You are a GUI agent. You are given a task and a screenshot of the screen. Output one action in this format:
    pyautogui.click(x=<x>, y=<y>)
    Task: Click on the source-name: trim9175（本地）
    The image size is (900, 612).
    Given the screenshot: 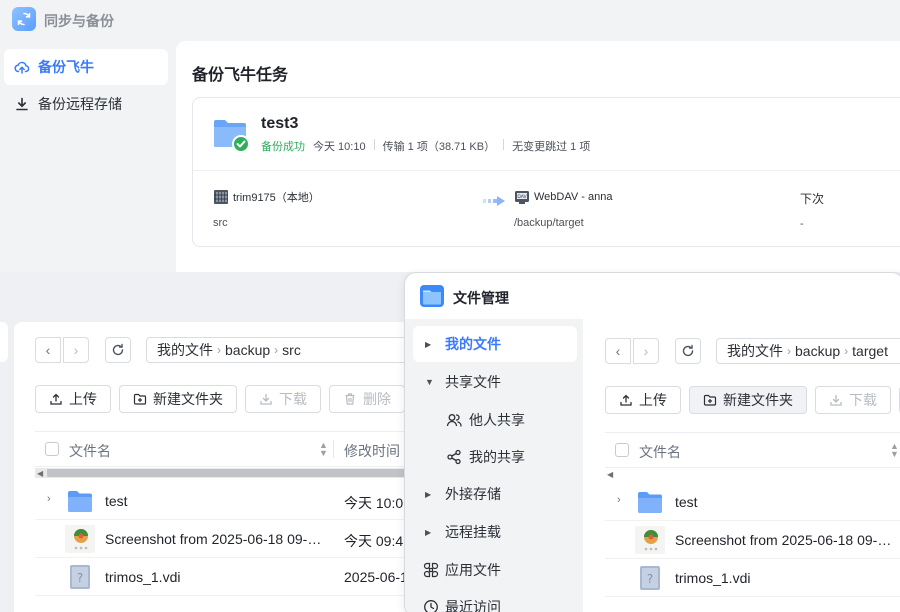 What is the action you would take?
    pyautogui.click(x=276, y=198)
    